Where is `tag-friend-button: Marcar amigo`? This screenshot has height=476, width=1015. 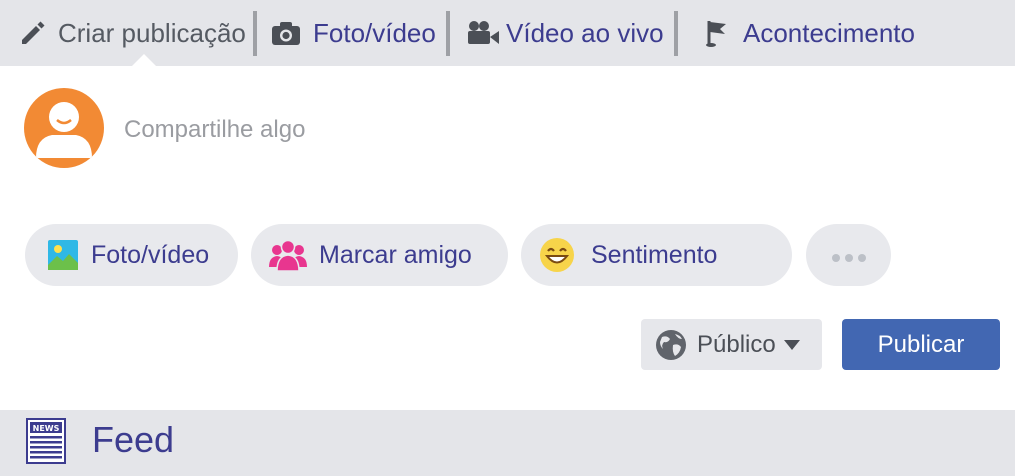 tag-friend-button: Marcar amigo is located at coordinates (379, 255).